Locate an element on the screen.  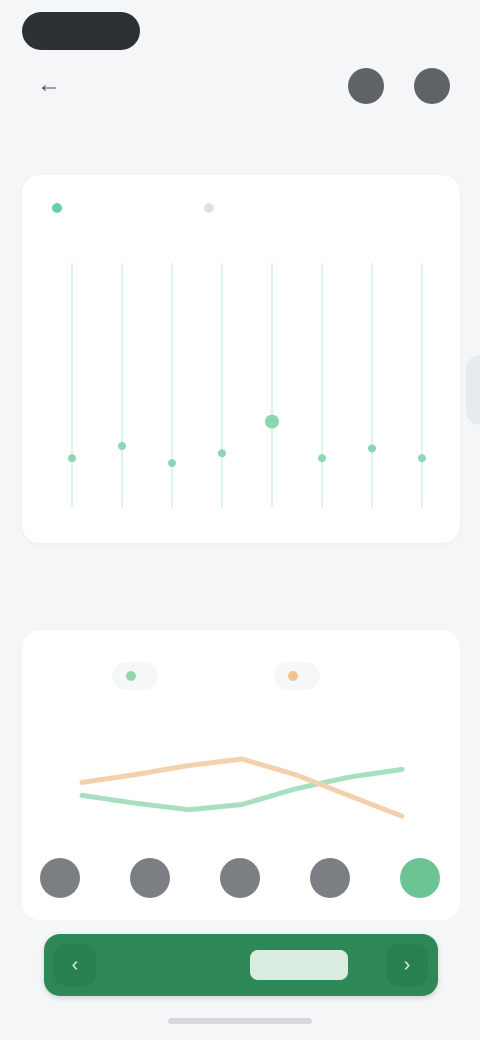
legend-dot-gray is located at coordinates (209, 208).